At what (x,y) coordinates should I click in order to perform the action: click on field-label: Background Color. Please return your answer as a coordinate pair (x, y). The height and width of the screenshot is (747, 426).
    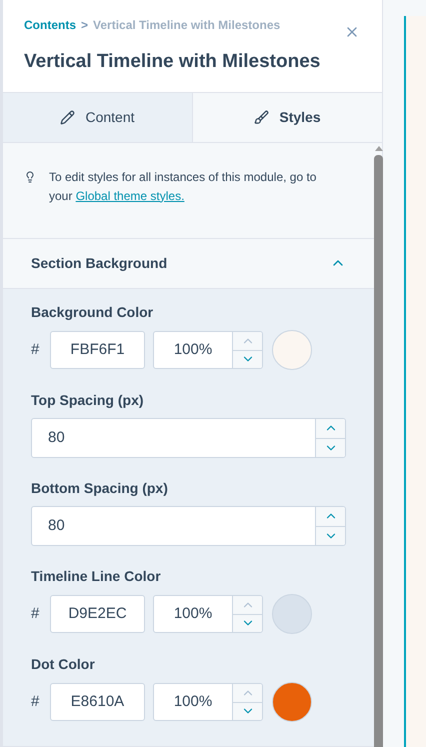
    Looking at the image, I should click on (92, 312).